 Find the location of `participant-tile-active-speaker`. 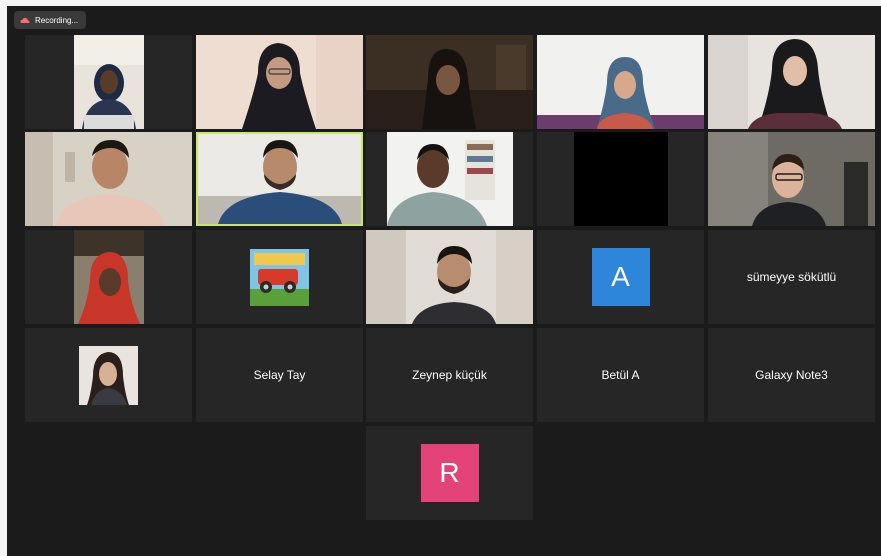

participant-tile-active-speaker is located at coordinates (279, 179).